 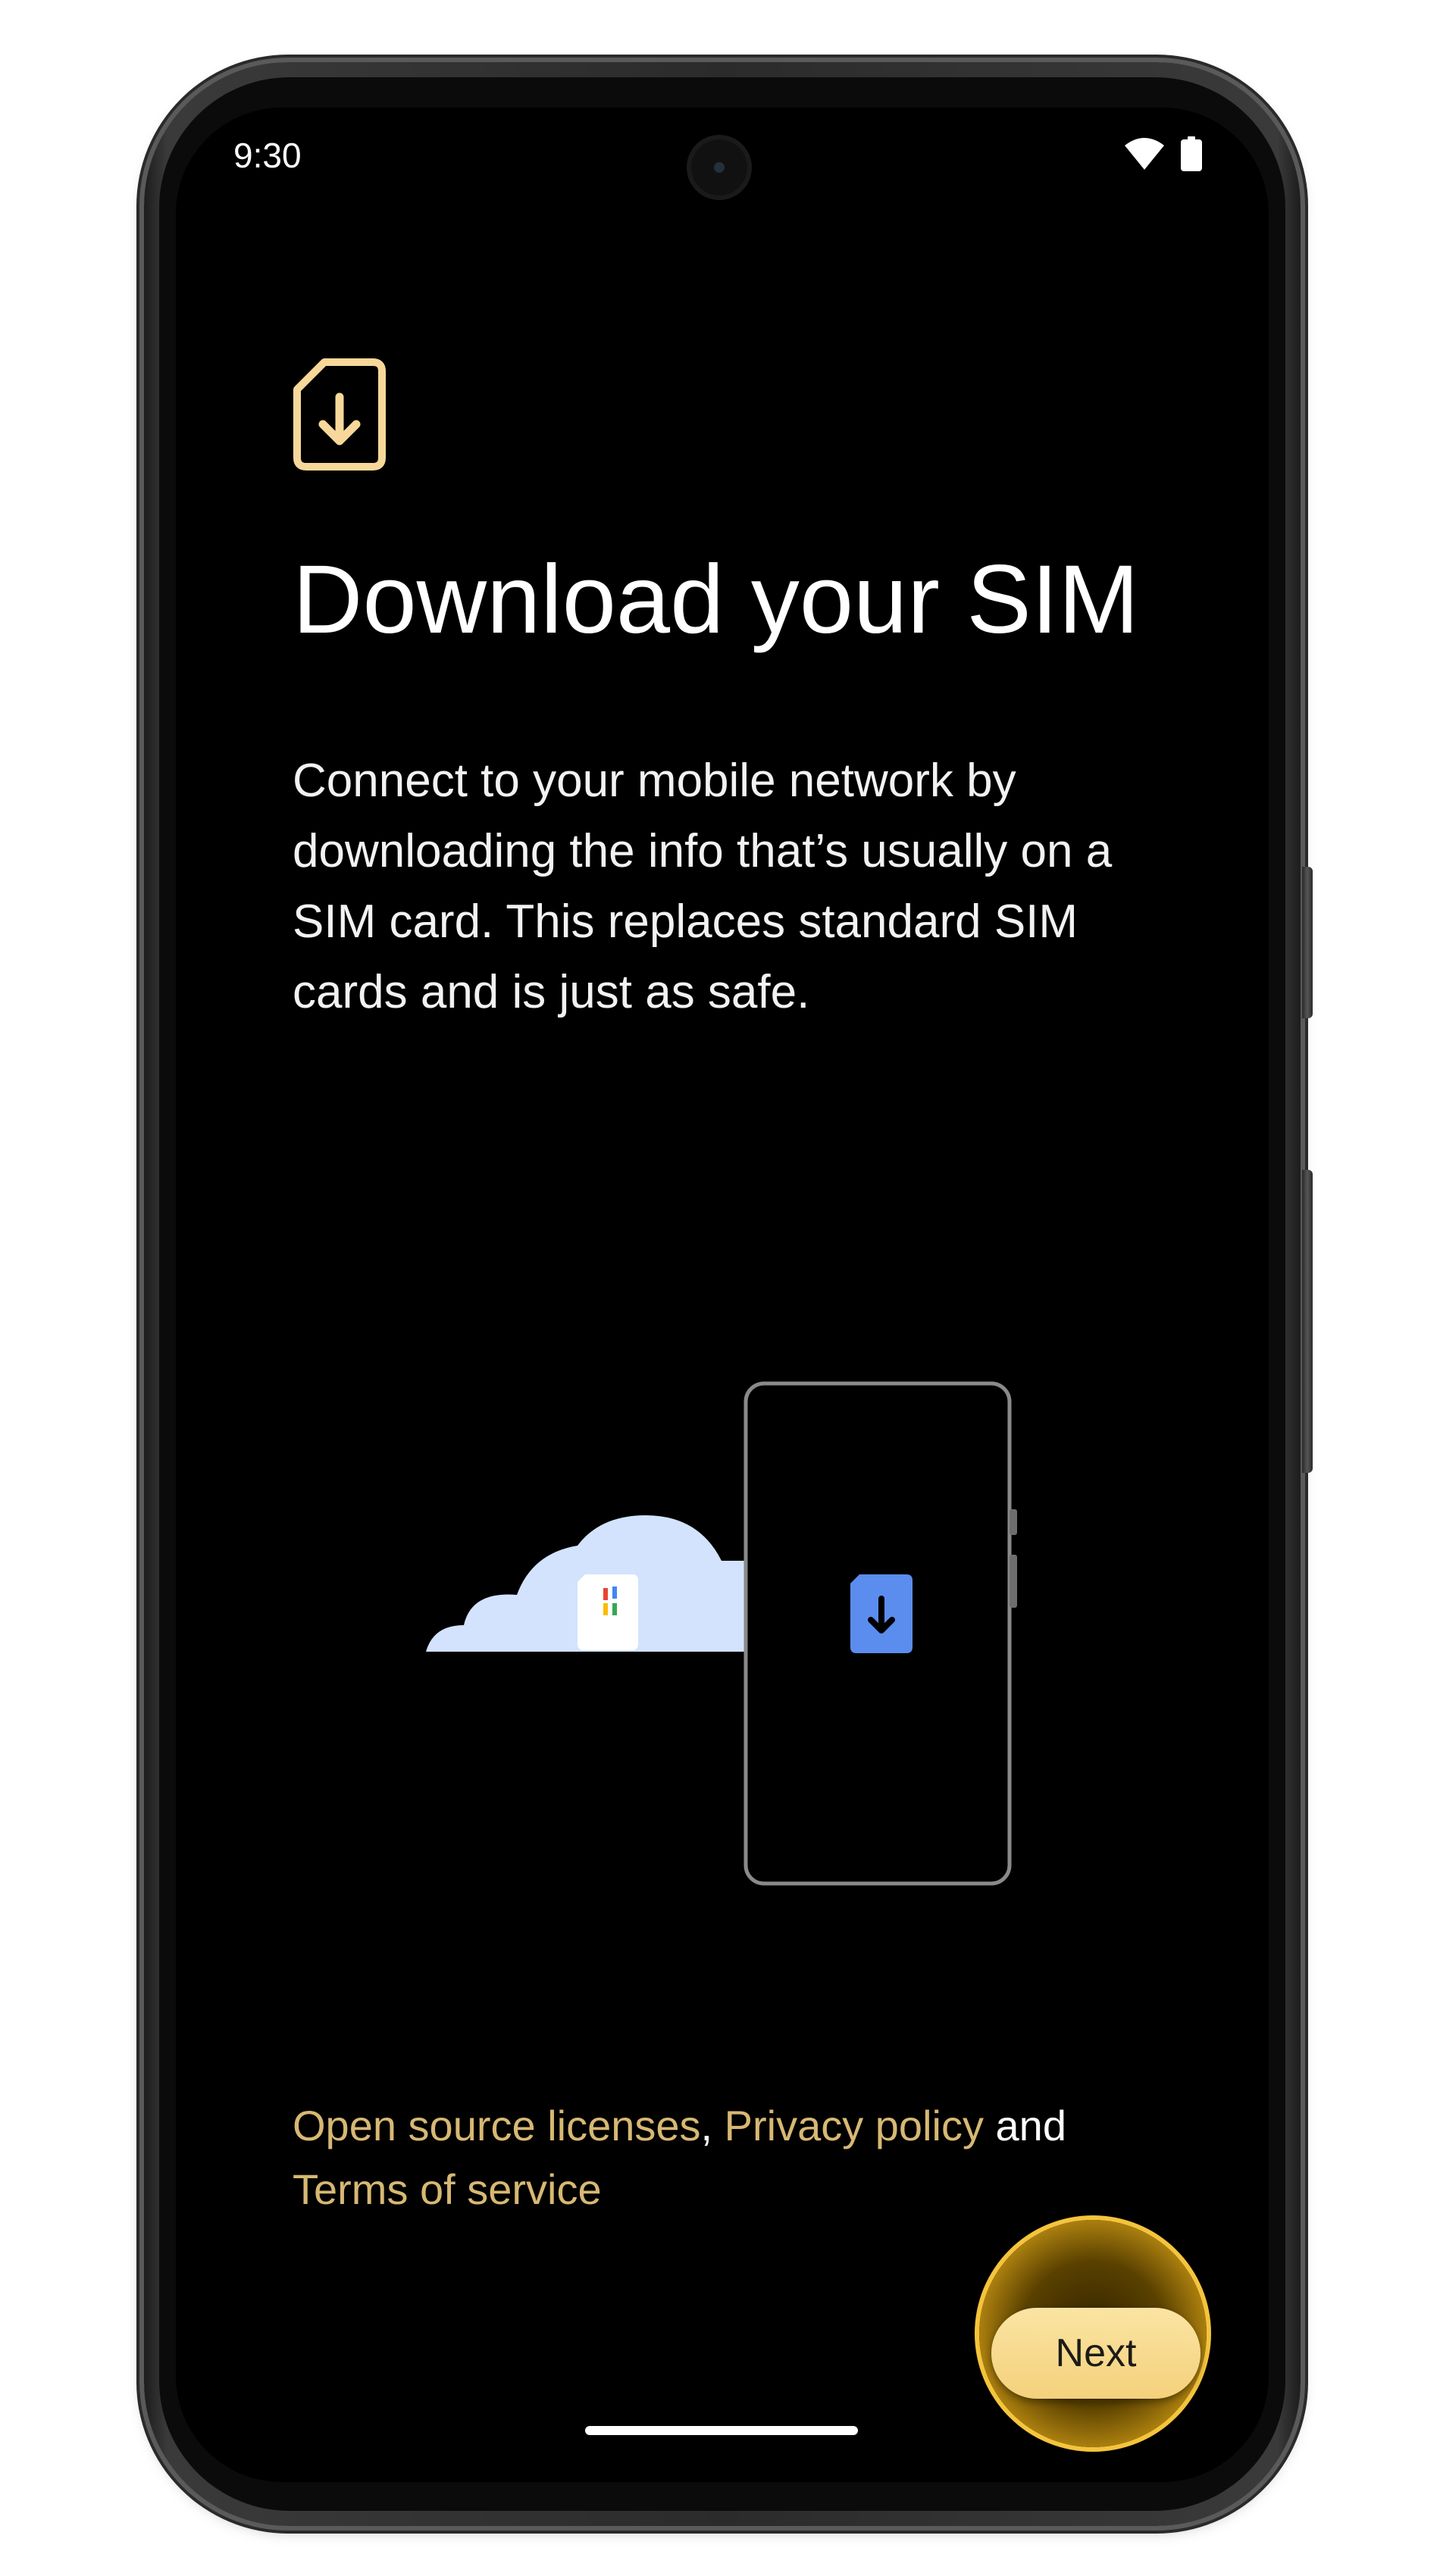 I want to click on open-source-licenses-link: Open source licenses, so click(x=497, y=2125).